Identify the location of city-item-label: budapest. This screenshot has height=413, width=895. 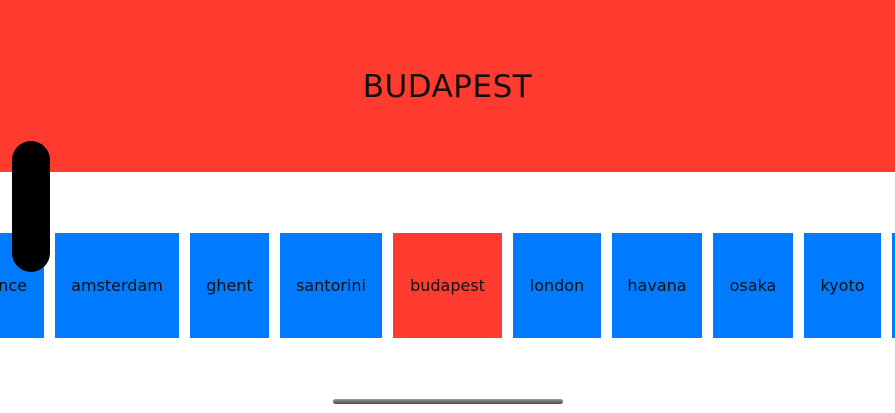
(447, 285).